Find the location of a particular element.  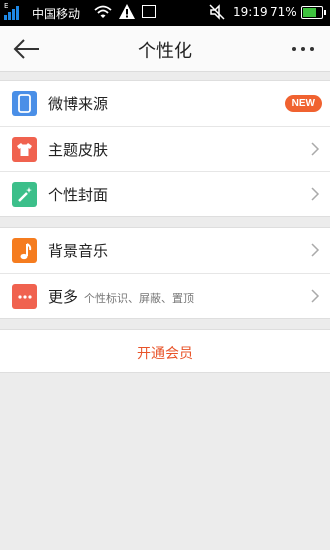

more-icon is located at coordinates (303, 49).